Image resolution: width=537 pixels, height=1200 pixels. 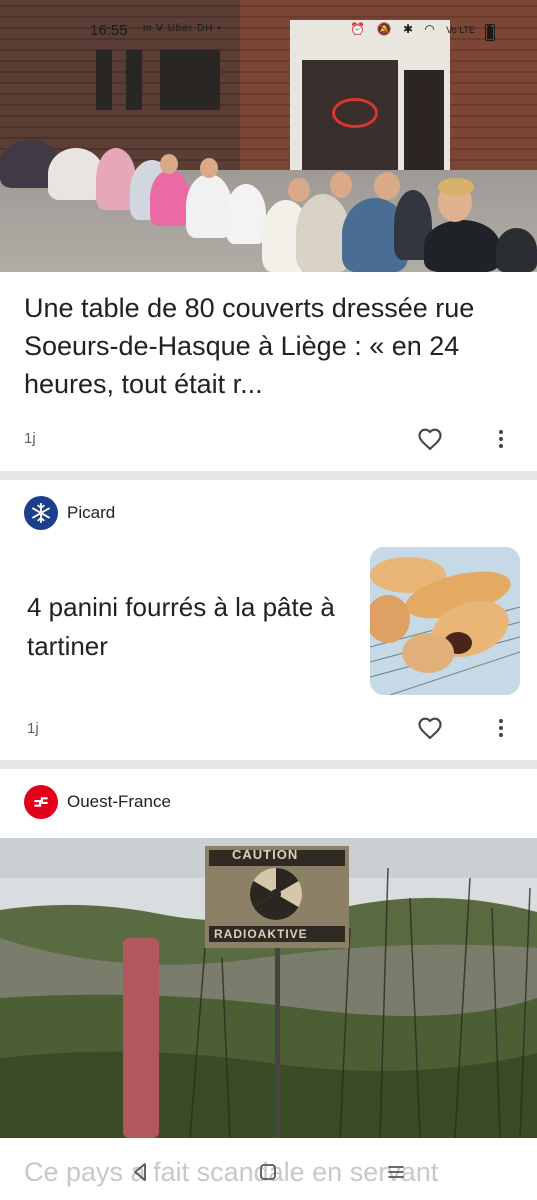 What do you see at coordinates (268, 195) in the screenshot?
I see `seated-crowd` at bounding box center [268, 195].